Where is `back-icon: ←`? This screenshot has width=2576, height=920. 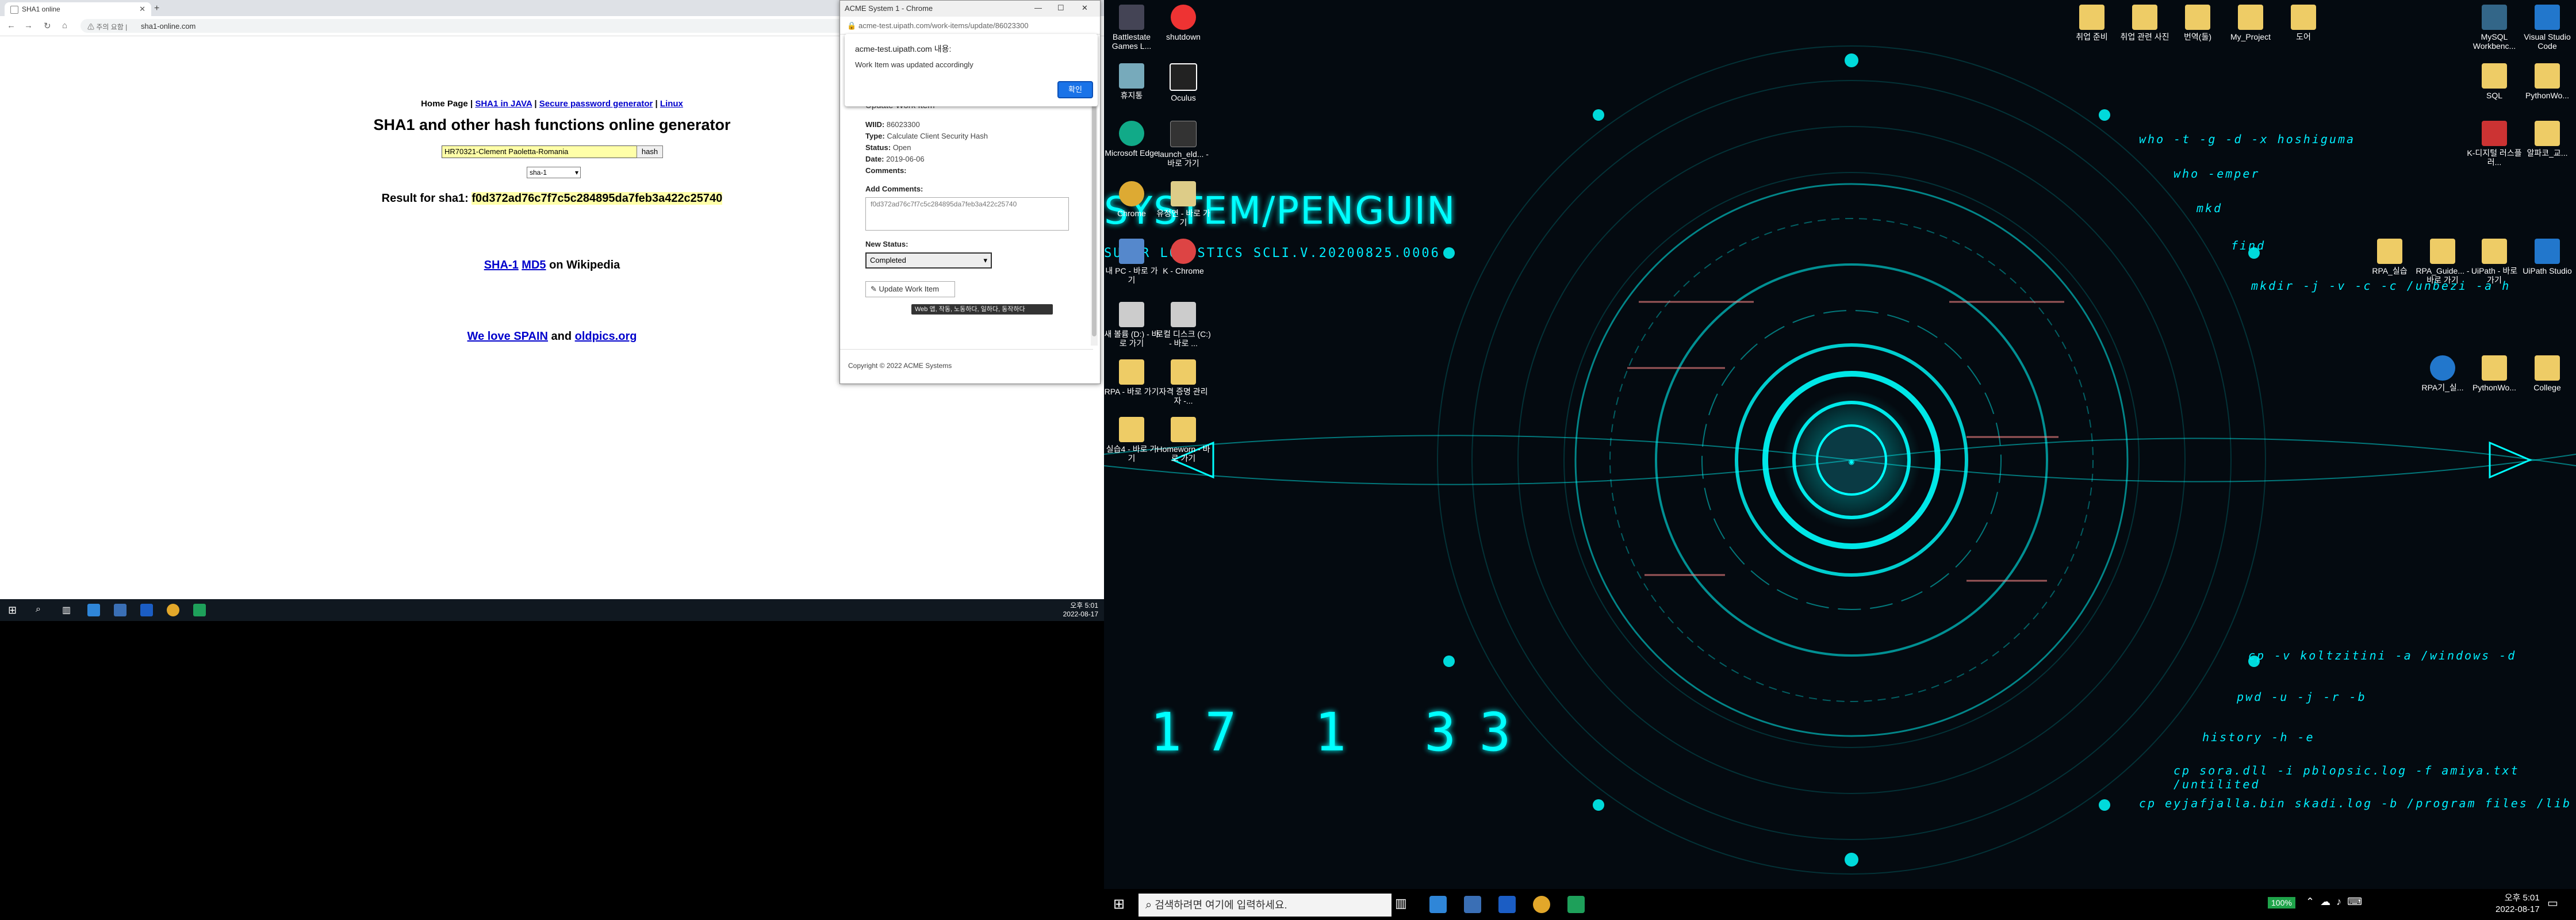 back-icon: ← is located at coordinates (11, 25).